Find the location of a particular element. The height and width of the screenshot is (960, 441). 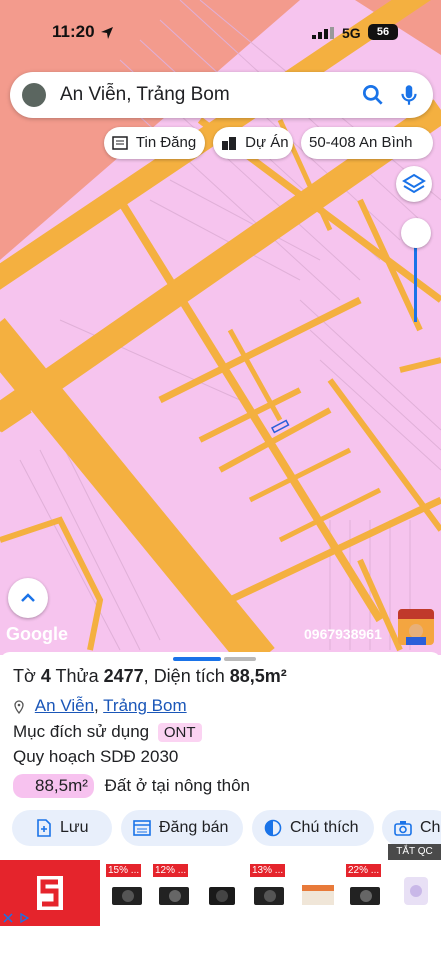

sheet-handle is located at coordinates (197, 659).